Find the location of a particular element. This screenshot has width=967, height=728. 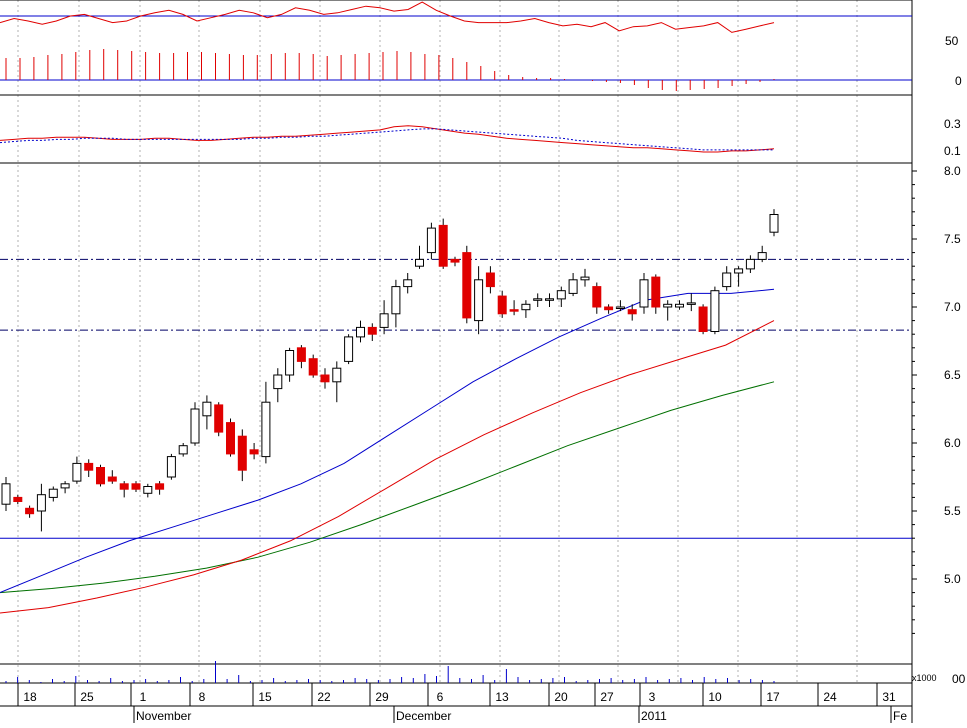

volume-unit-label: x1000 is located at coordinates (924, 678).